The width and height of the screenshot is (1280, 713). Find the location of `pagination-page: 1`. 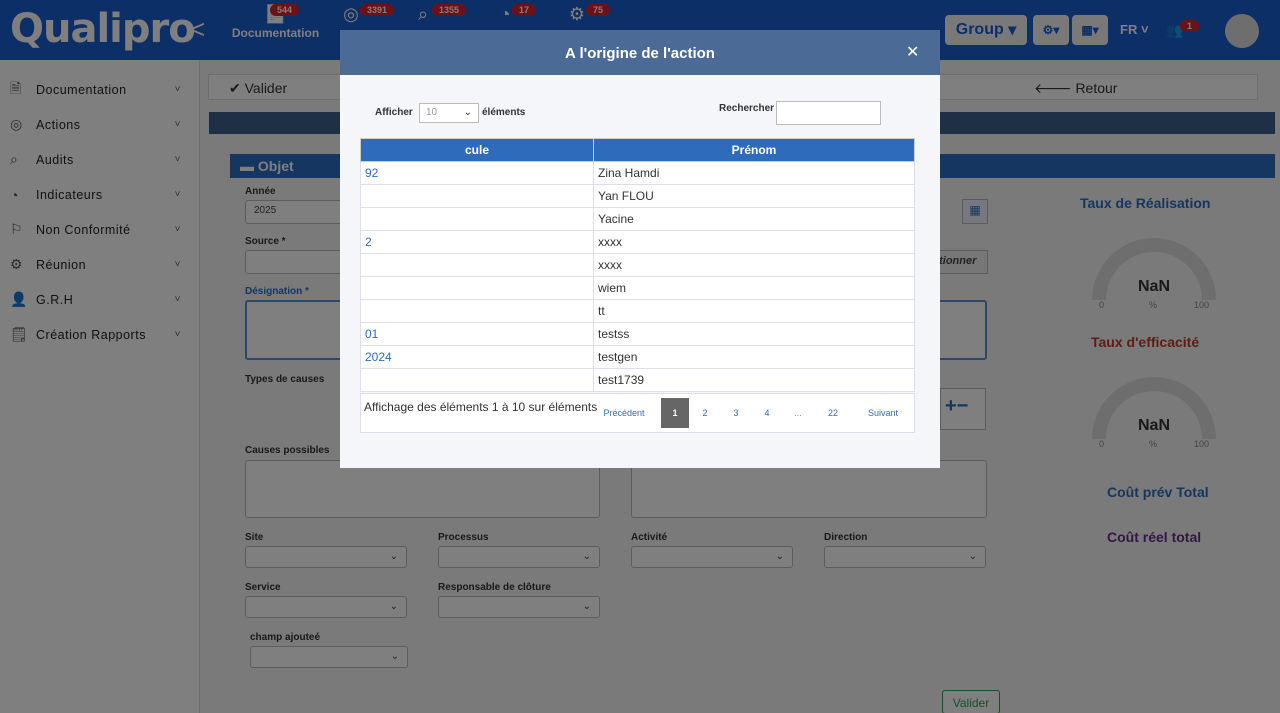

pagination-page: 1 is located at coordinates (675, 413).